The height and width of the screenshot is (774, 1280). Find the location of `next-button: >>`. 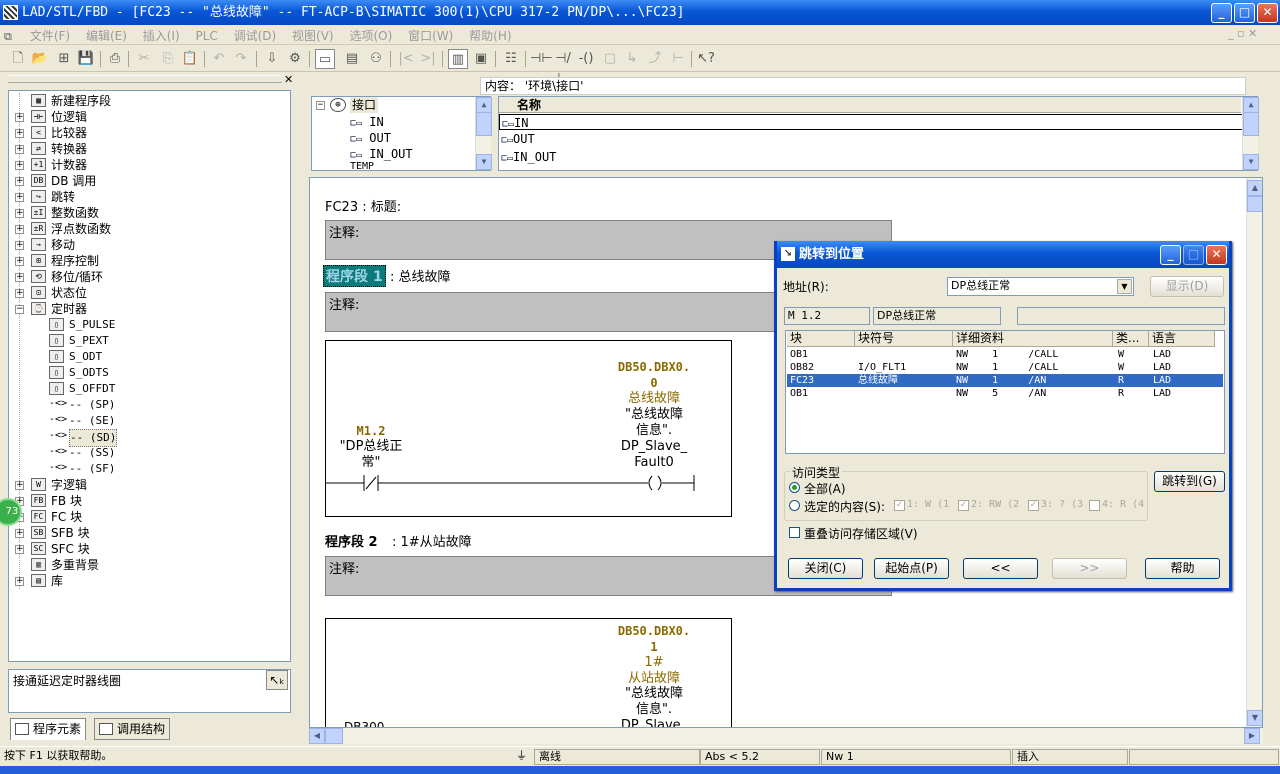

next-button: >> is located at coordinates (1089, 568).